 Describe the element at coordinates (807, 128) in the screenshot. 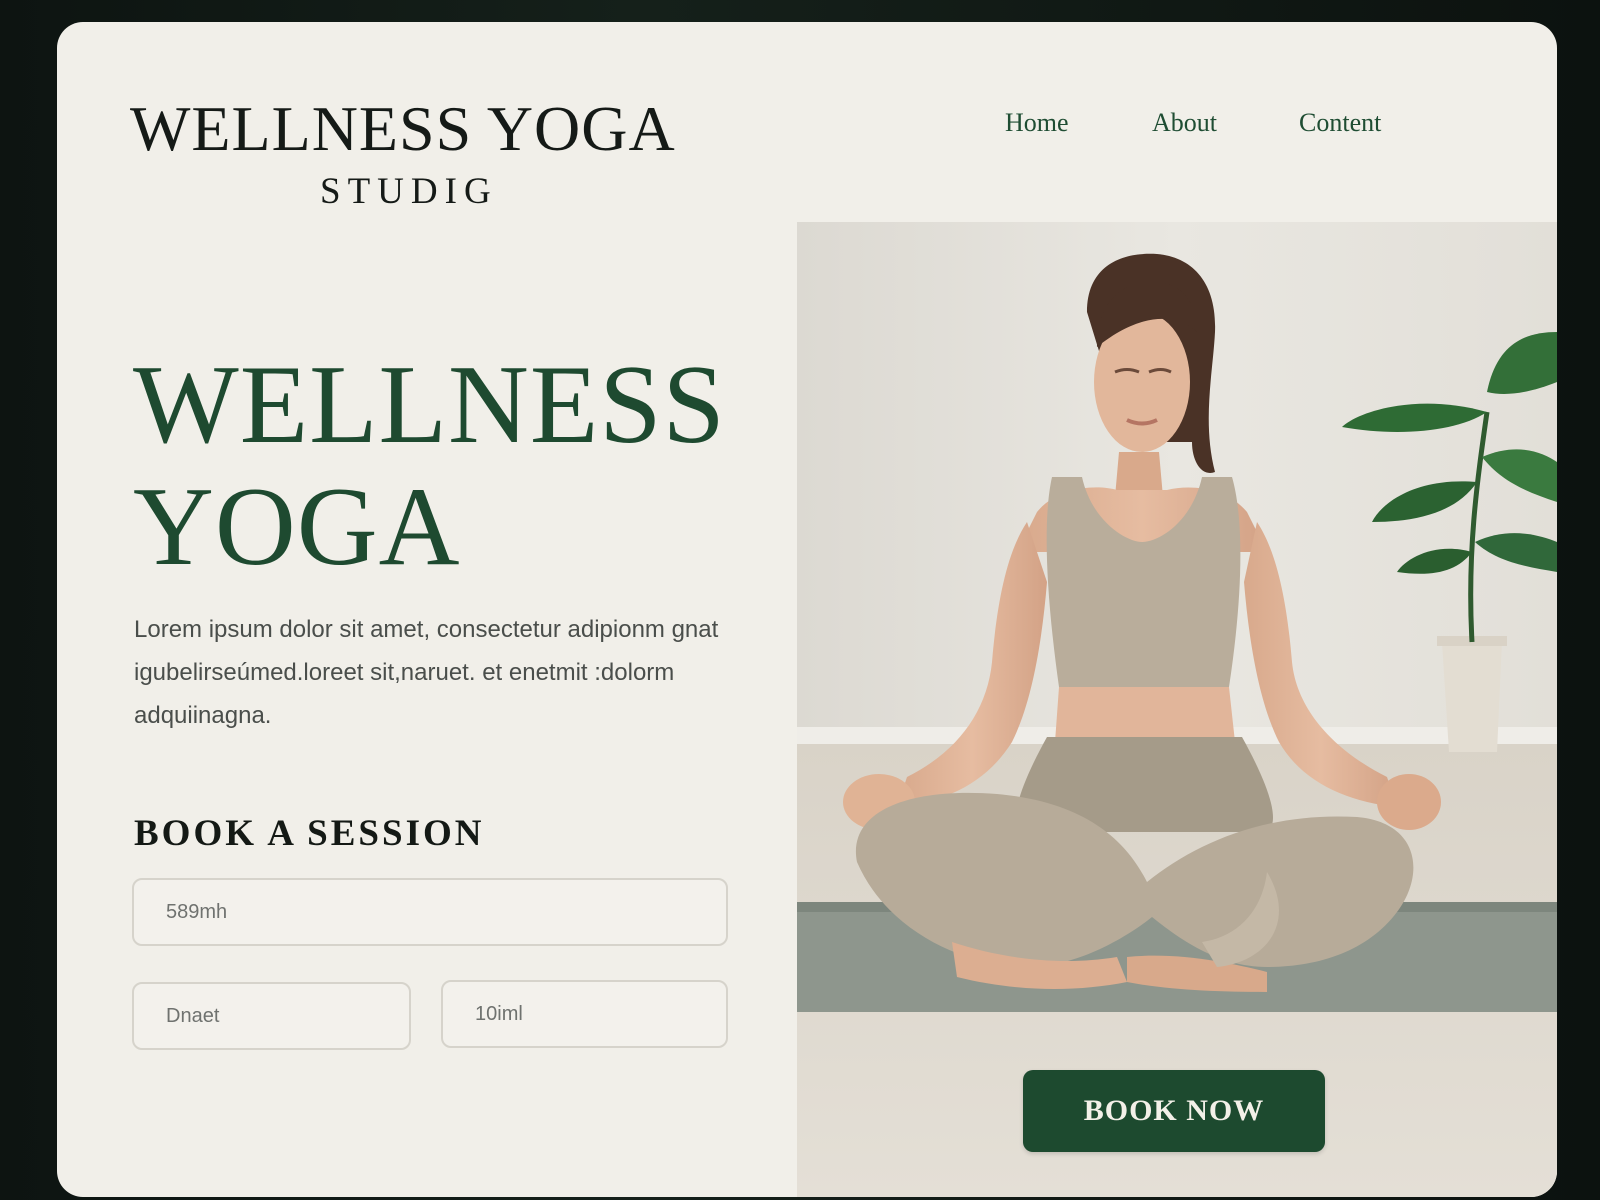

I see `main-nav: Home About Content` at that location.